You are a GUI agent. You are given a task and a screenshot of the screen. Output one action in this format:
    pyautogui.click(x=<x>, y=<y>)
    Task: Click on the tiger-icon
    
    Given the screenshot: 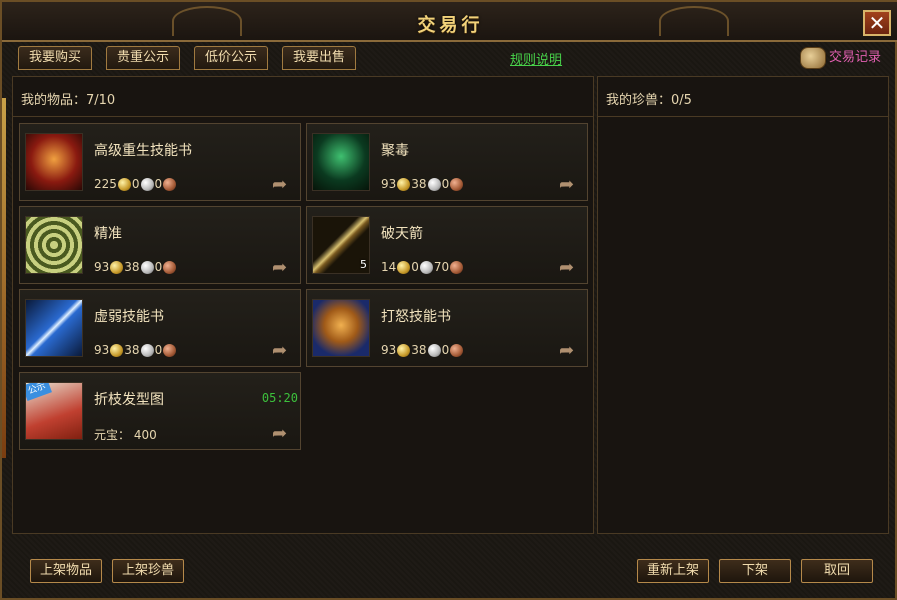 What is the action you would take?
    pyautogui.click(x=341, y=328)
    